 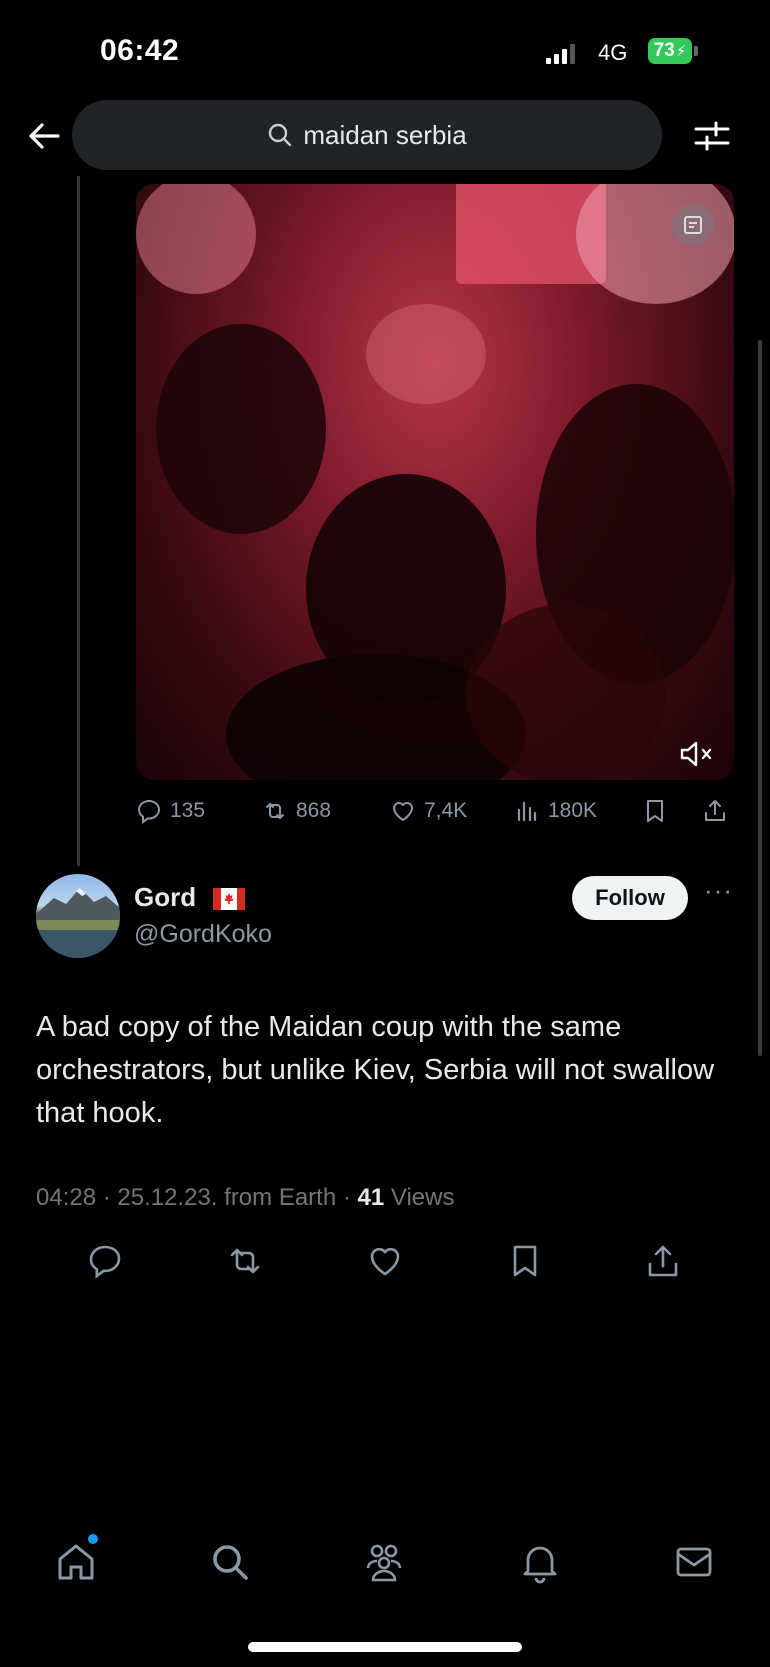 I want to click on bar-chart-icon, so click(x=527, y=811).